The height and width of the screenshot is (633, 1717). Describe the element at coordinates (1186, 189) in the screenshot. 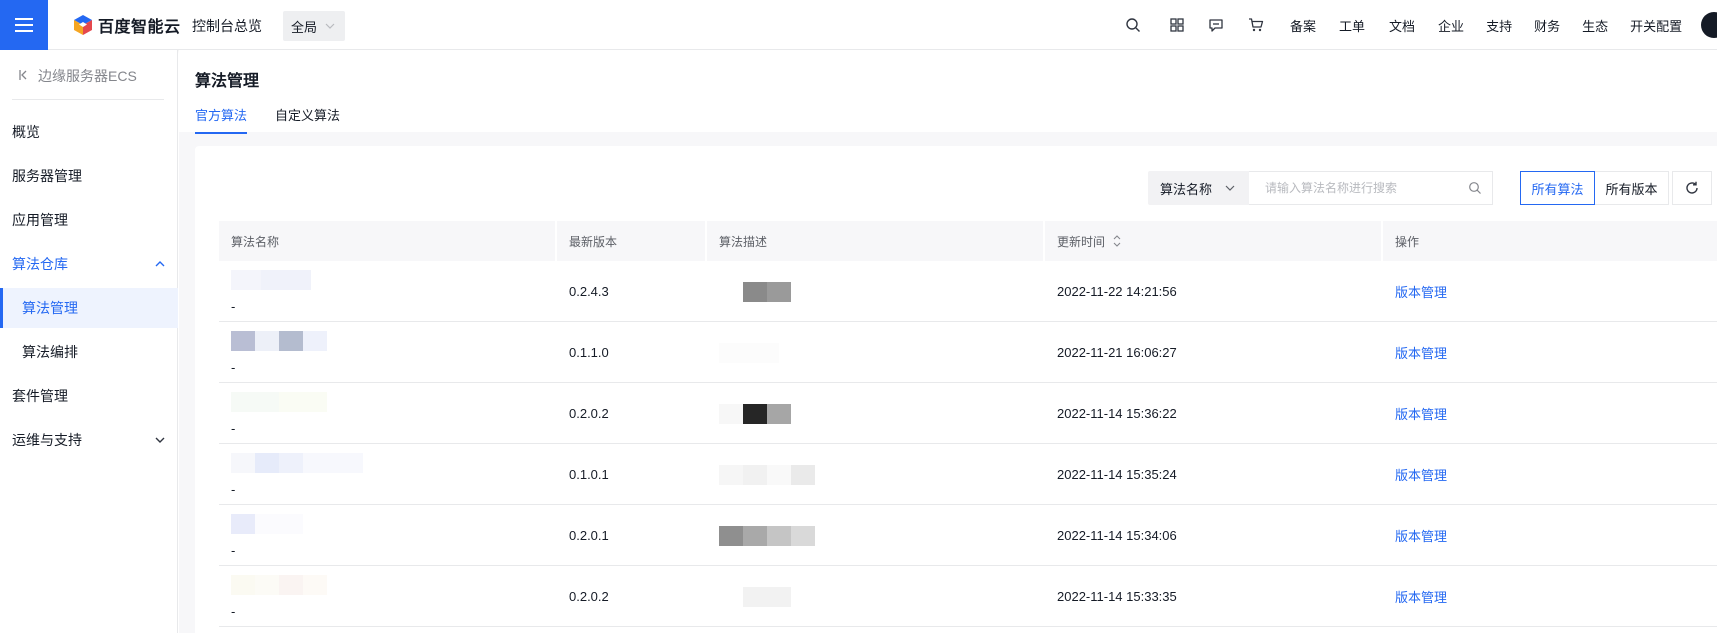

I see `search-key-value: 算法名称` at that location.